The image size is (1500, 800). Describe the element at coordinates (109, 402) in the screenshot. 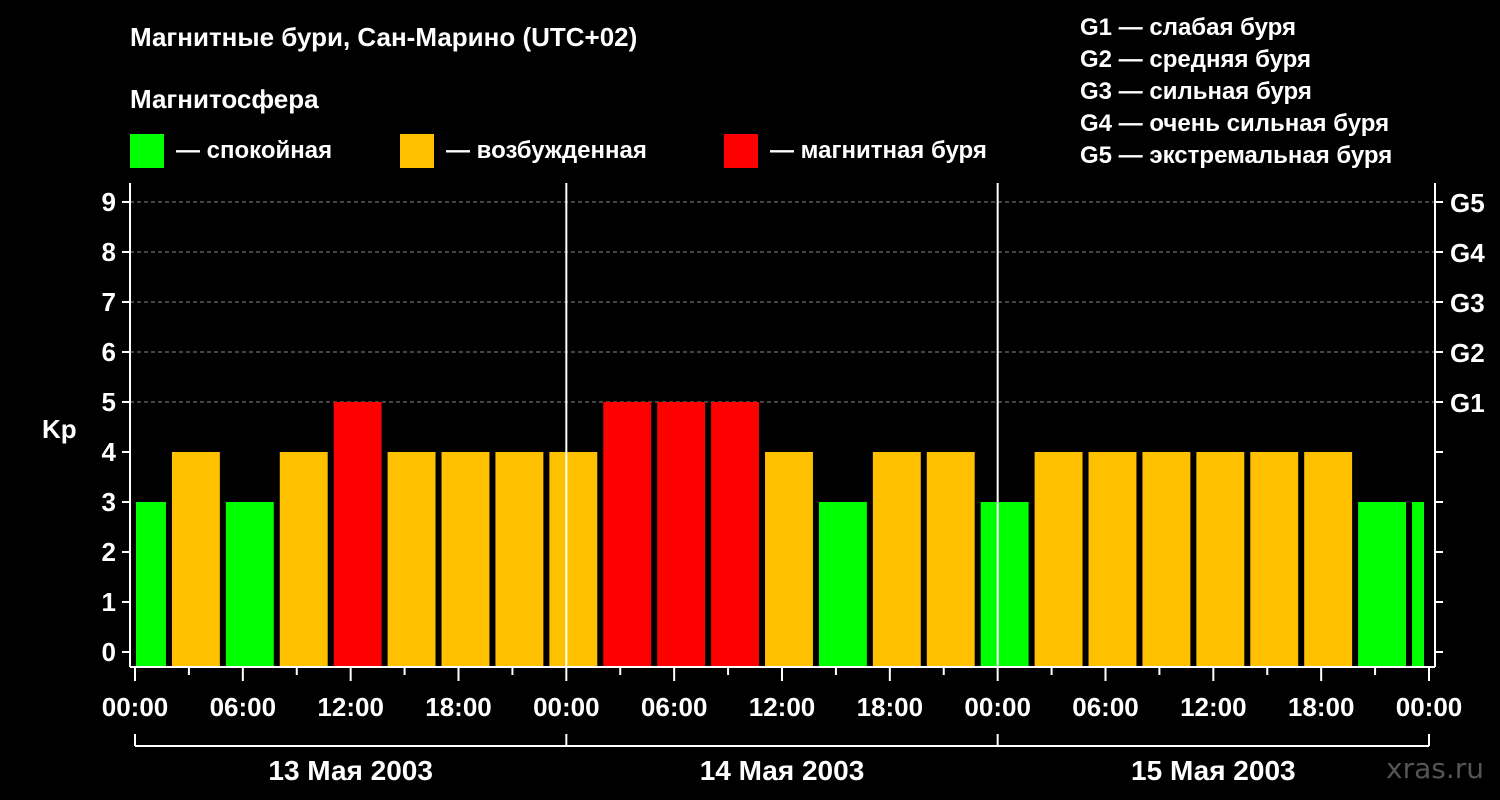

I see `y-tick-label: 5` at that location.